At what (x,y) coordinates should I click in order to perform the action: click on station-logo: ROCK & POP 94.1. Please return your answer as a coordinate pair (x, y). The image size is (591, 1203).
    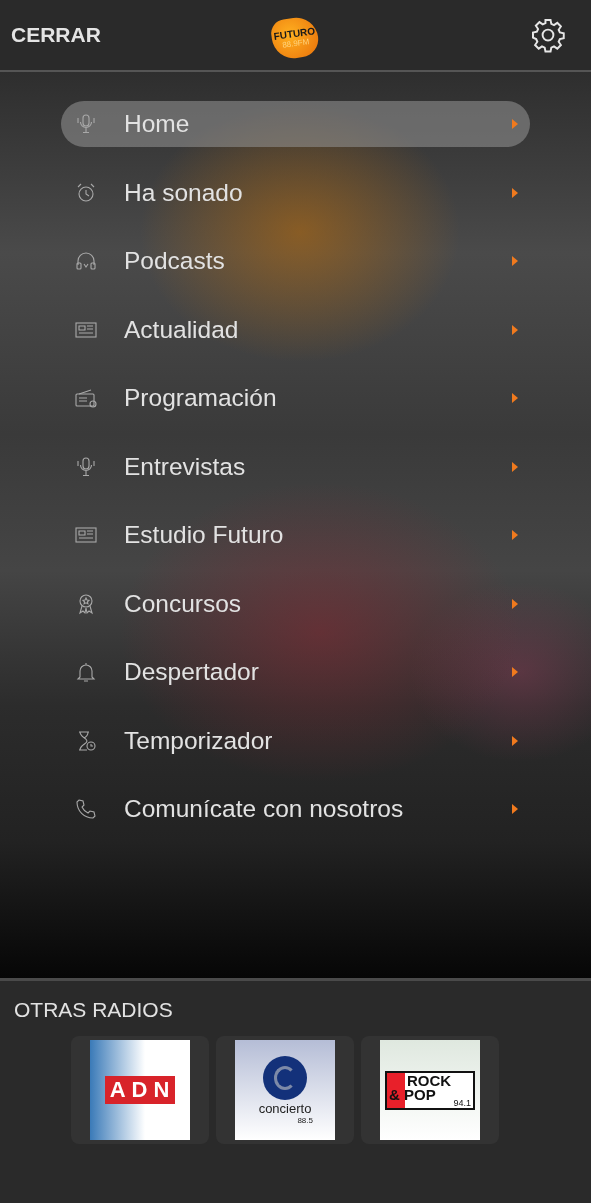
    Looking at the image, I should click on (430, 1090).